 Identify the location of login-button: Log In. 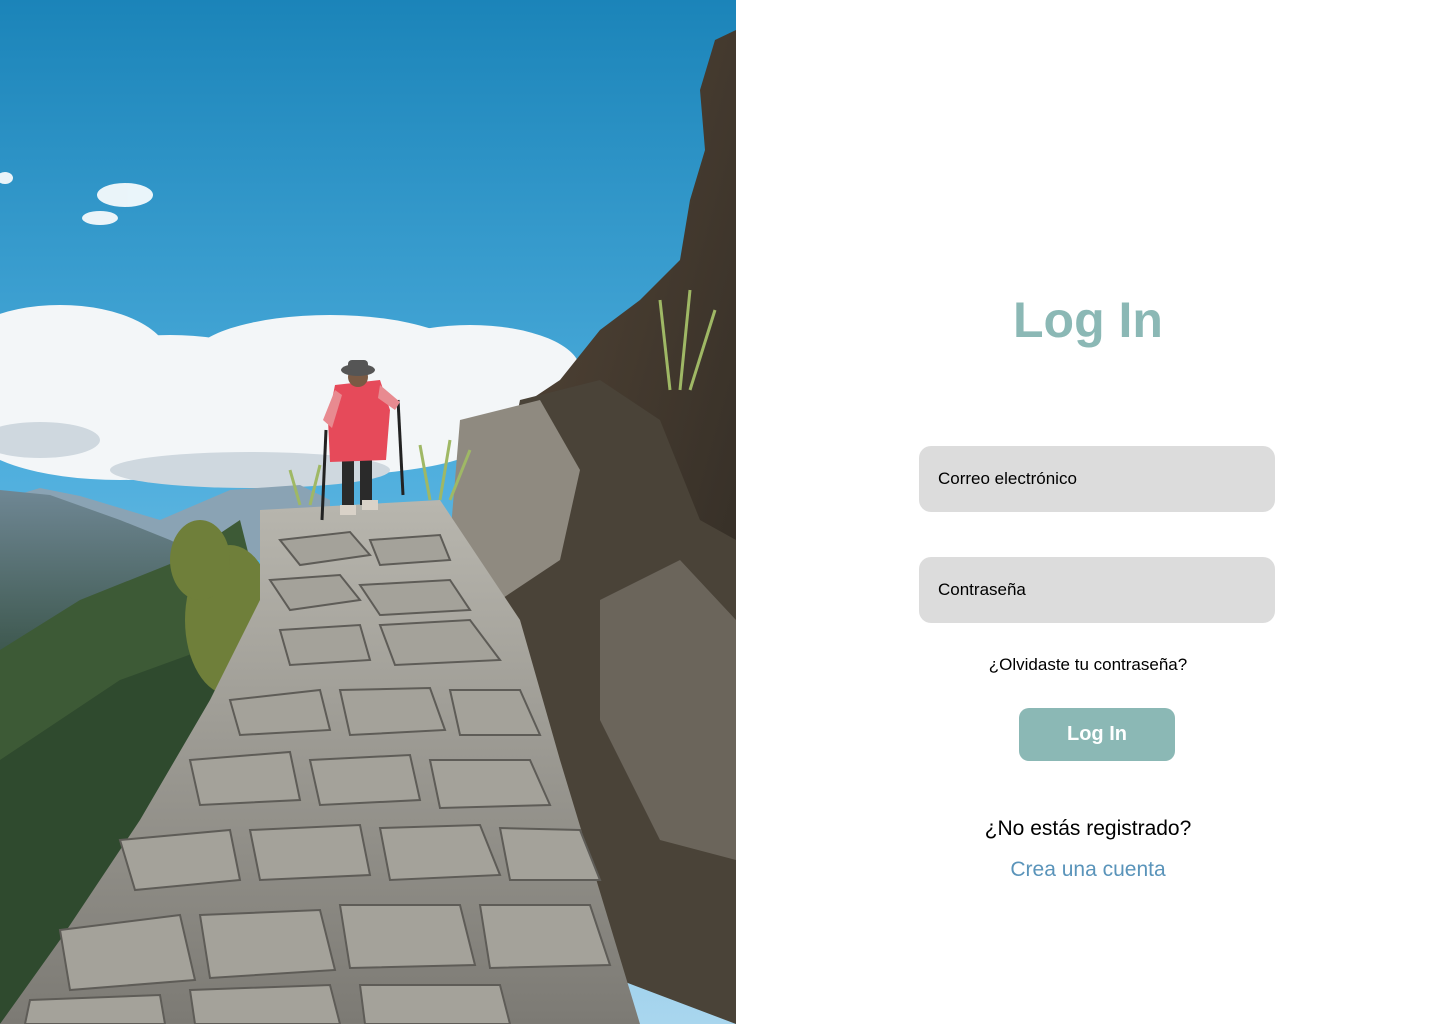
(1097, 734).